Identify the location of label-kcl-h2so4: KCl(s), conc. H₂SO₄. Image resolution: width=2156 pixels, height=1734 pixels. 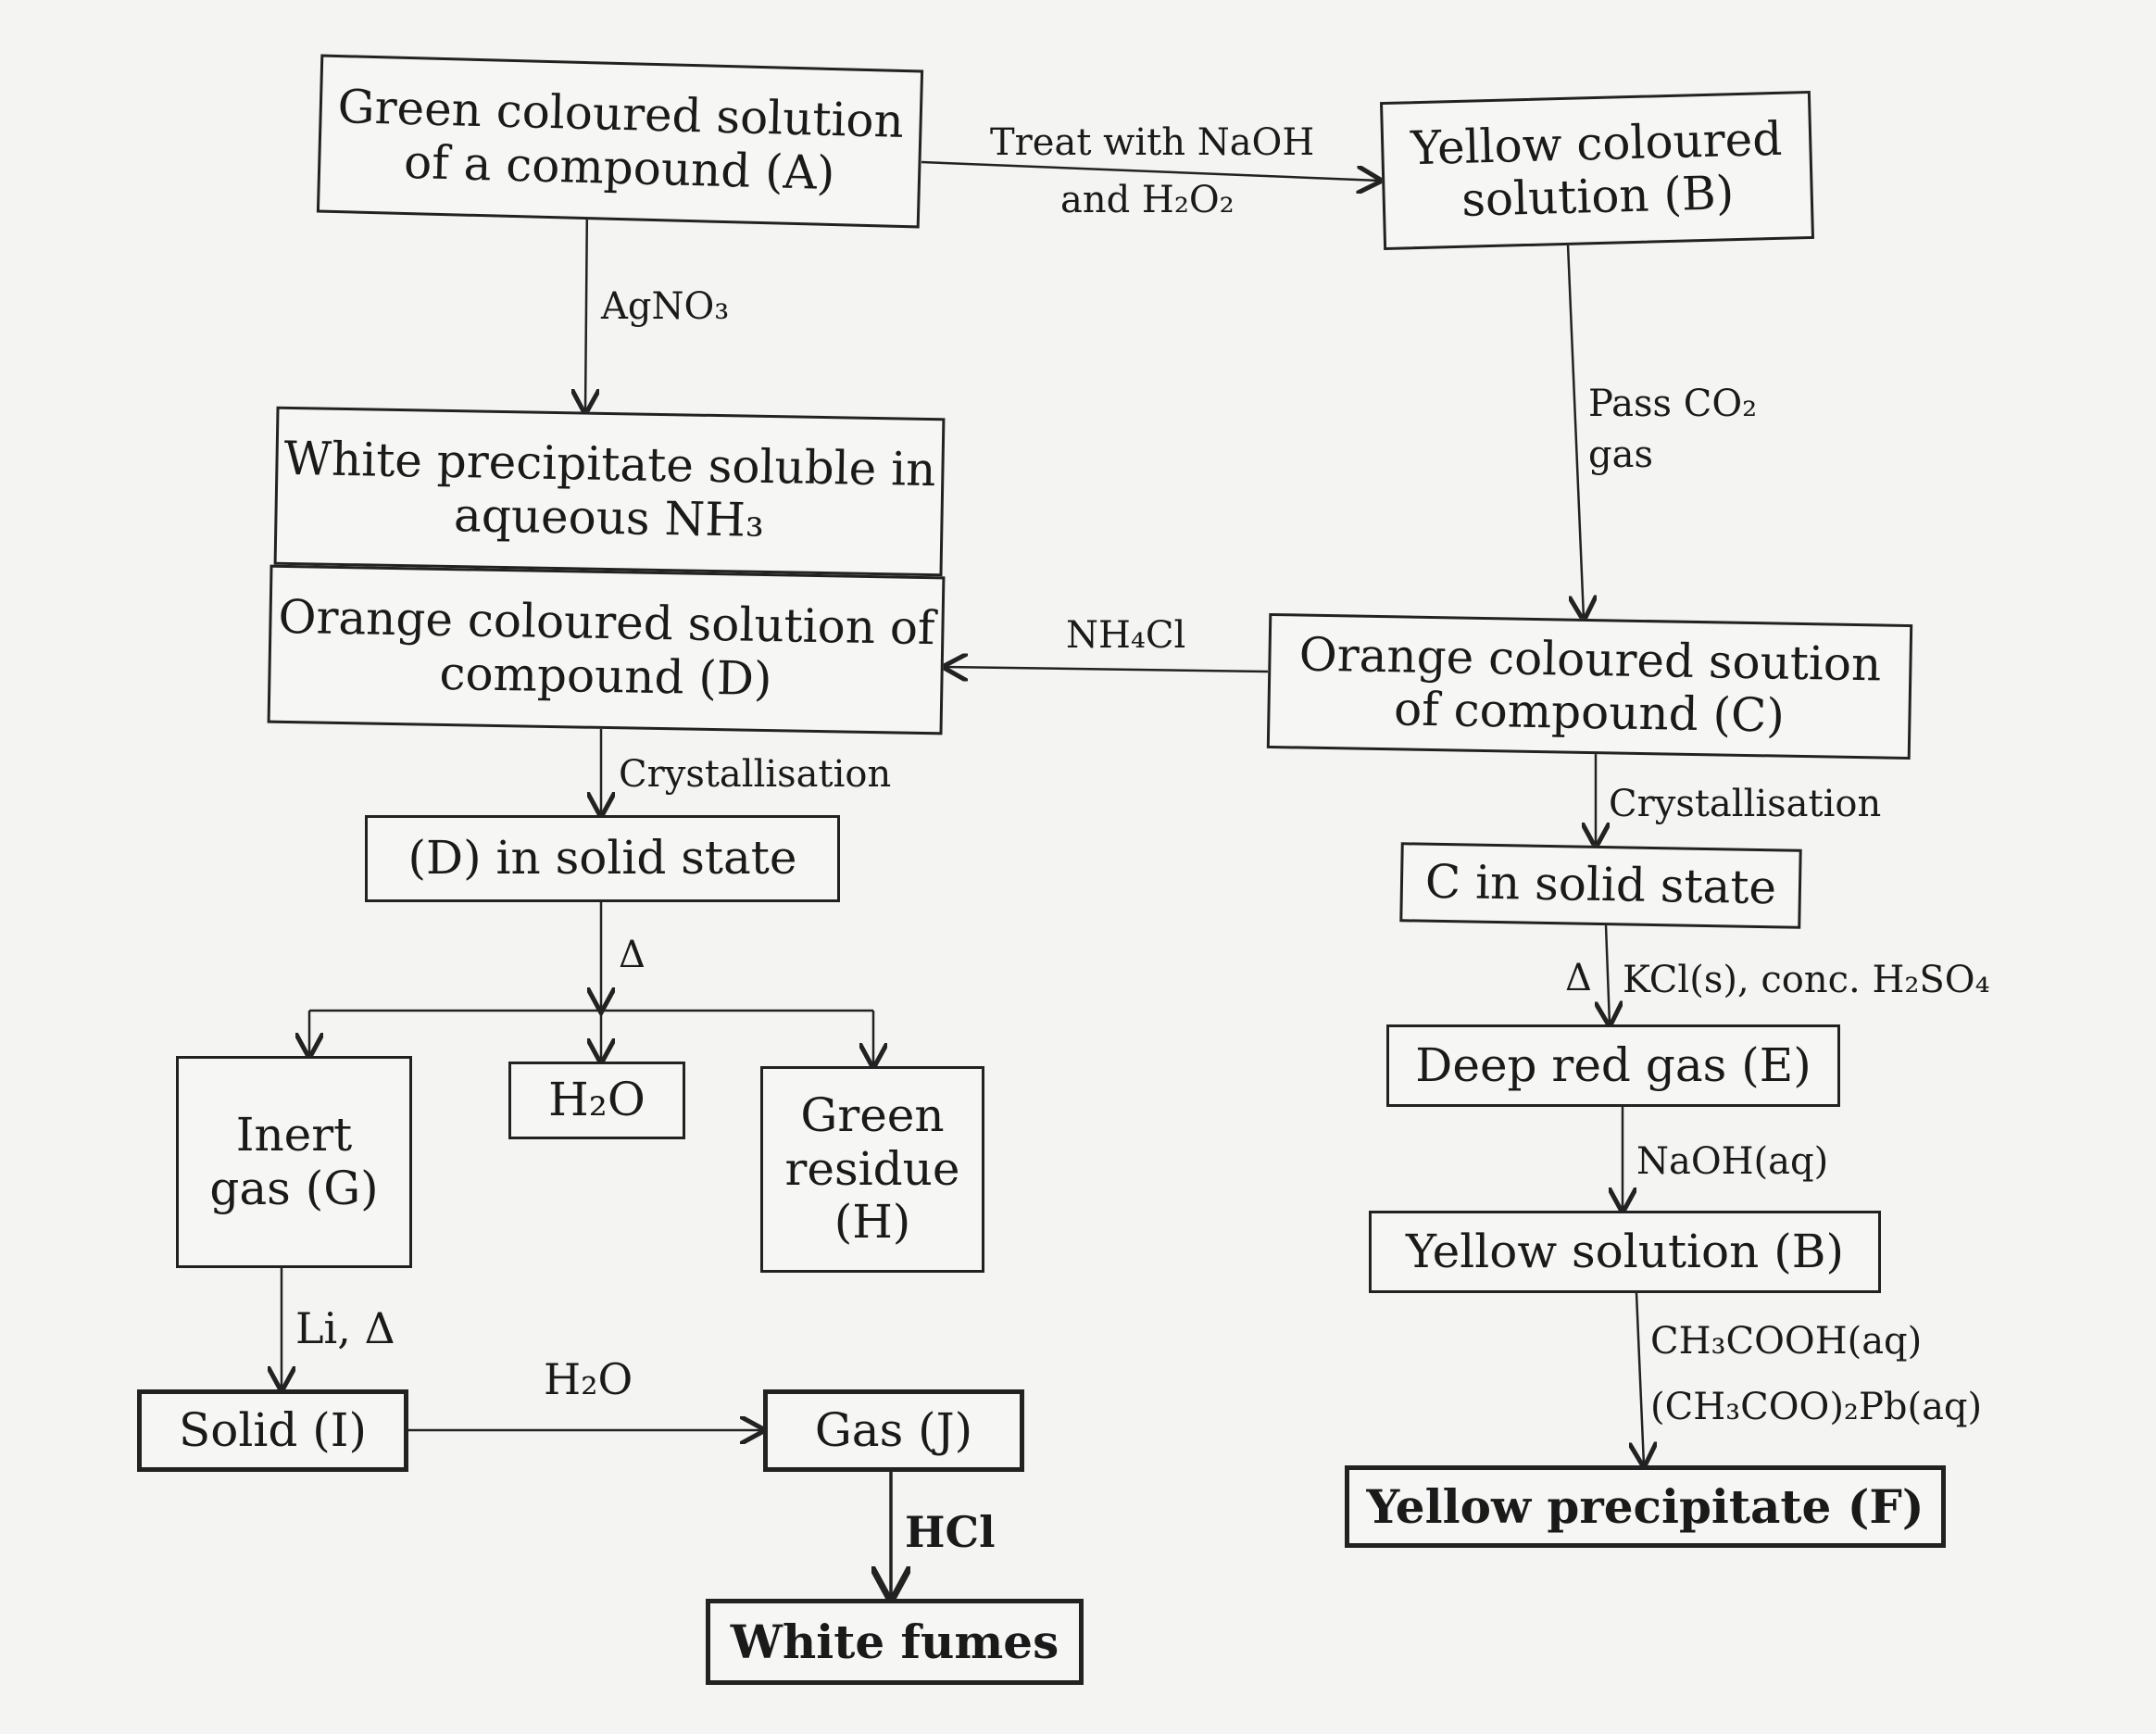
(1806, 980).